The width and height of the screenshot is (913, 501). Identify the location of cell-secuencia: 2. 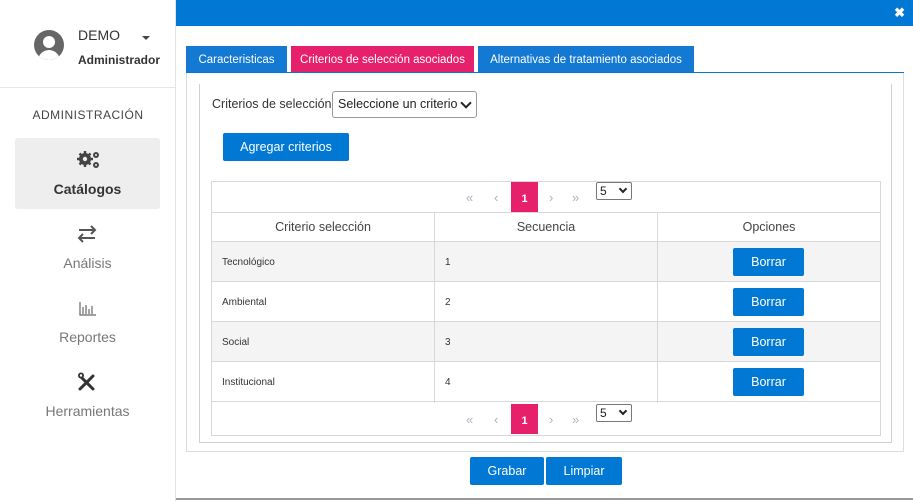
(448, 302).